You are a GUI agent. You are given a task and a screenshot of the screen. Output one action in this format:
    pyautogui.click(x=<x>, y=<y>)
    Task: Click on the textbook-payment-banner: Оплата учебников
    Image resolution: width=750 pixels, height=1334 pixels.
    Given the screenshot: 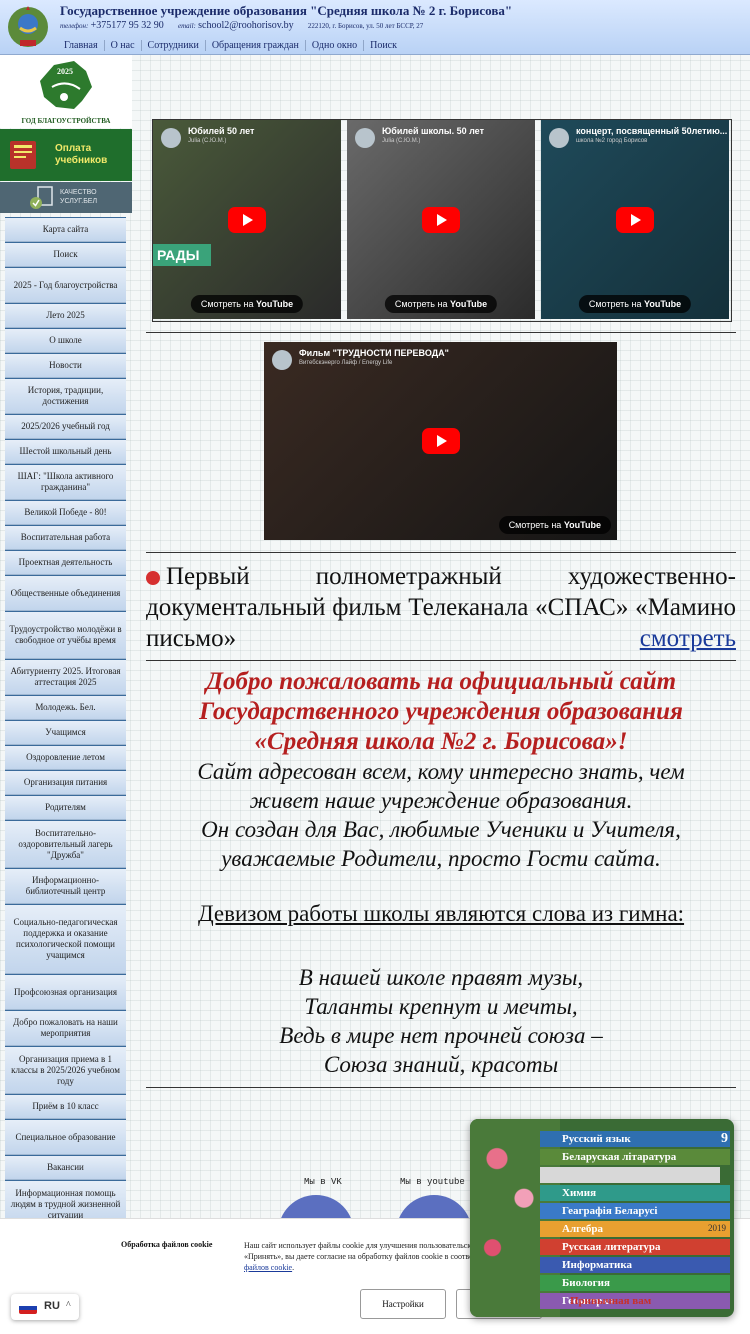 What is the action you would take?
    pyautogui.click(x=66, y=155)
    